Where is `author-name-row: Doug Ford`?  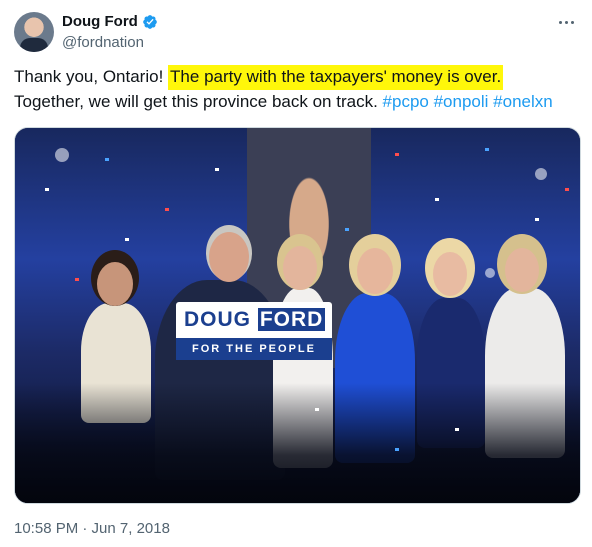
author-name-row: Doug Ford is located at coordinates (110, 21).